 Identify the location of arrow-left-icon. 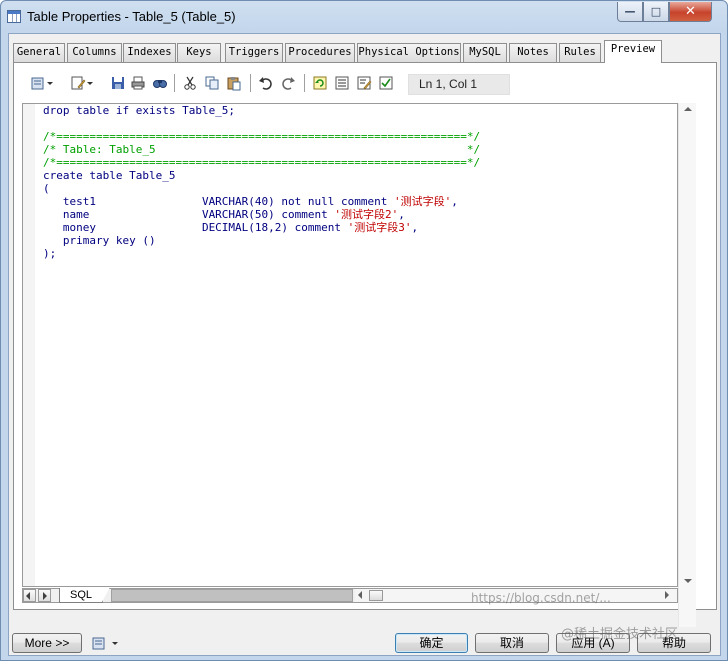
(28, 596).